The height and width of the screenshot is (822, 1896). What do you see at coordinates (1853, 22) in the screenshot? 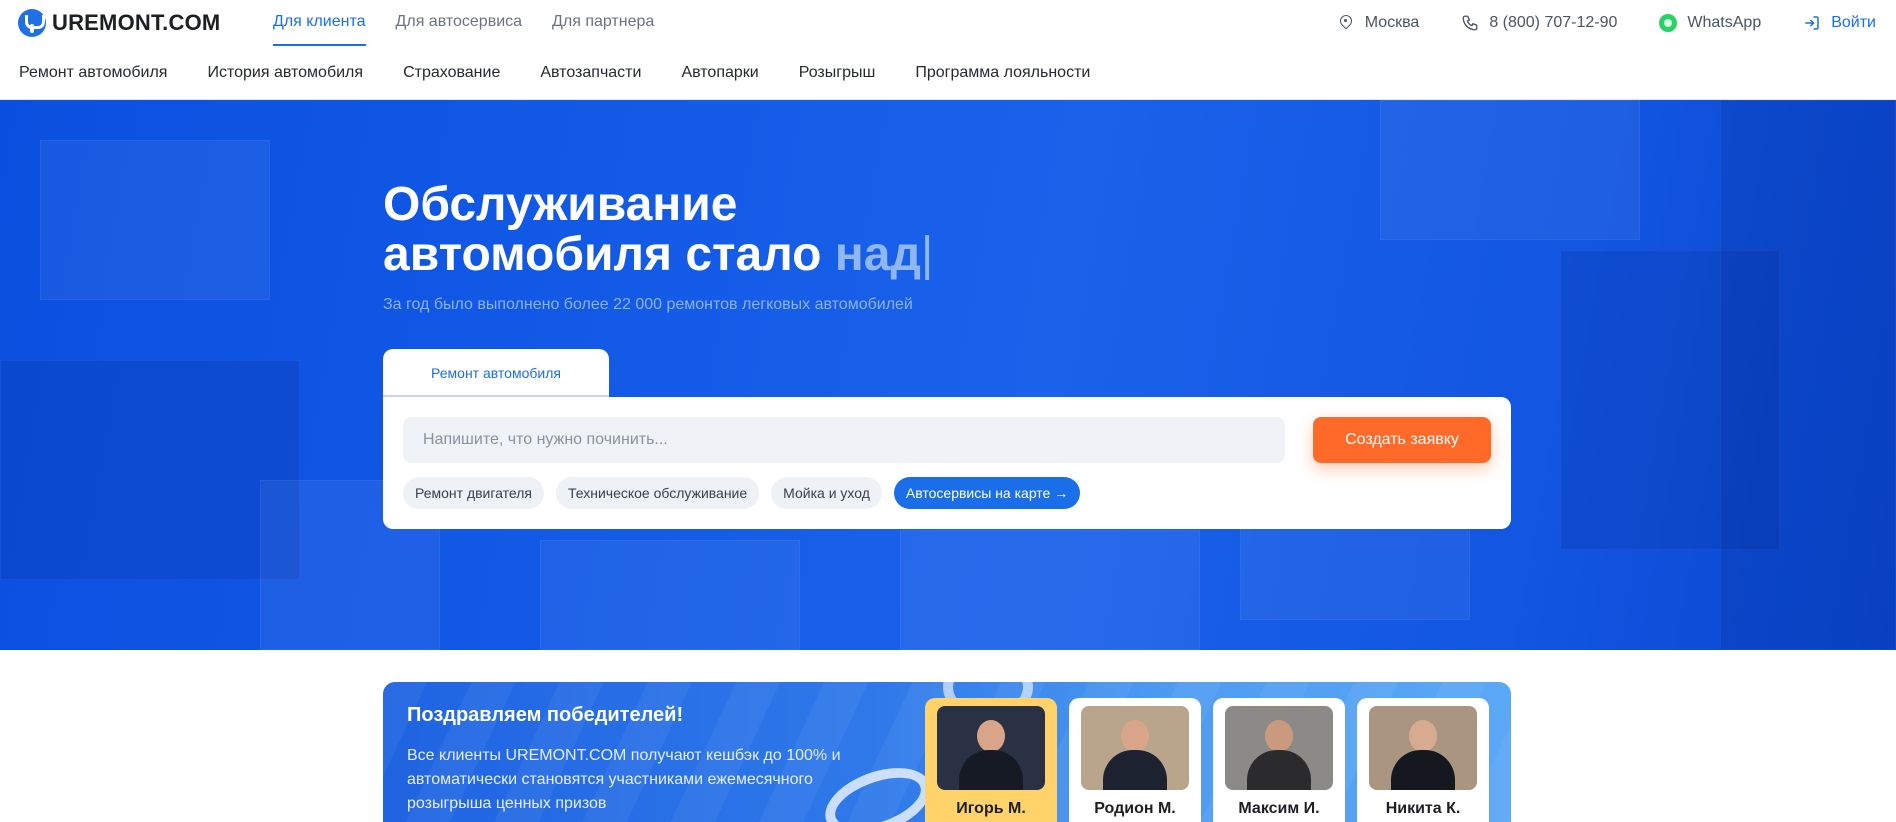
I see `login-label: Войти` at bounding box center [1853, 22].